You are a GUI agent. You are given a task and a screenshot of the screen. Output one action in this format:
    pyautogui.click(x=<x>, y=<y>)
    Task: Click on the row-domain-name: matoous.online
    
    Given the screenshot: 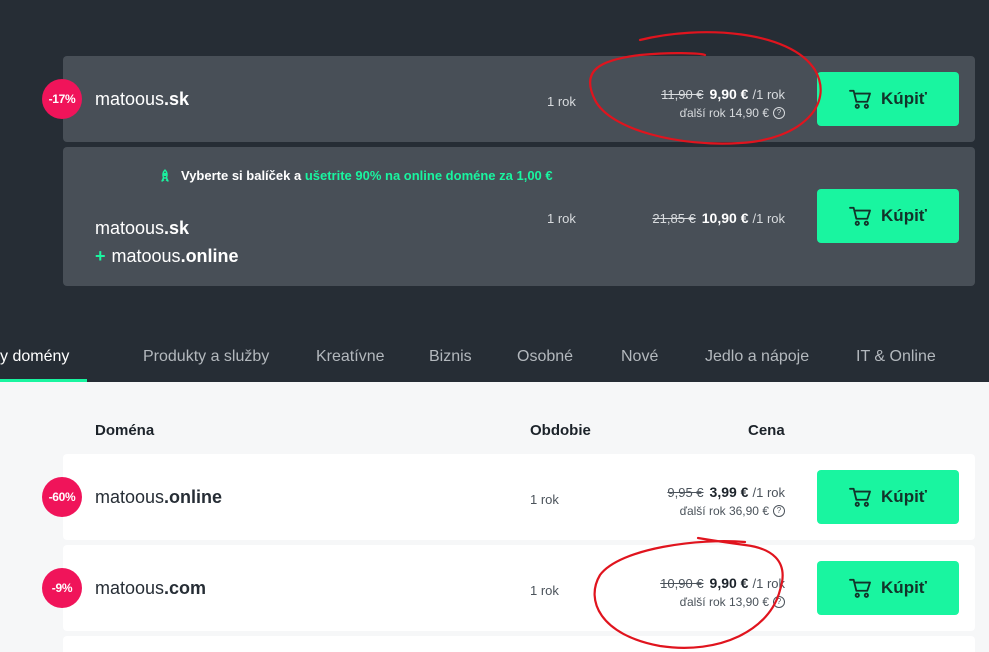 What is the action you would take?
    pyautogui.click(x=158, y=497)
    